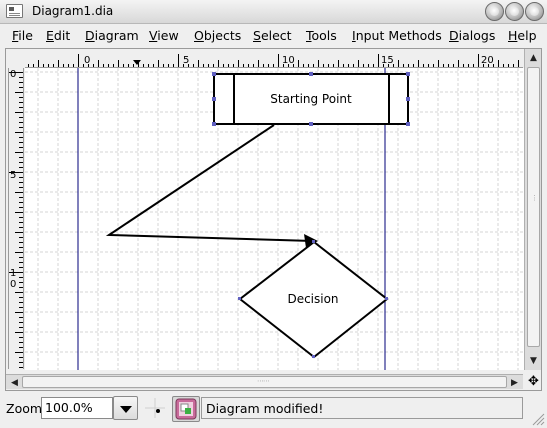  Describe the element at coordinates (217, 35) in the screenshot. I see `menu-objects: Objects` at that location.